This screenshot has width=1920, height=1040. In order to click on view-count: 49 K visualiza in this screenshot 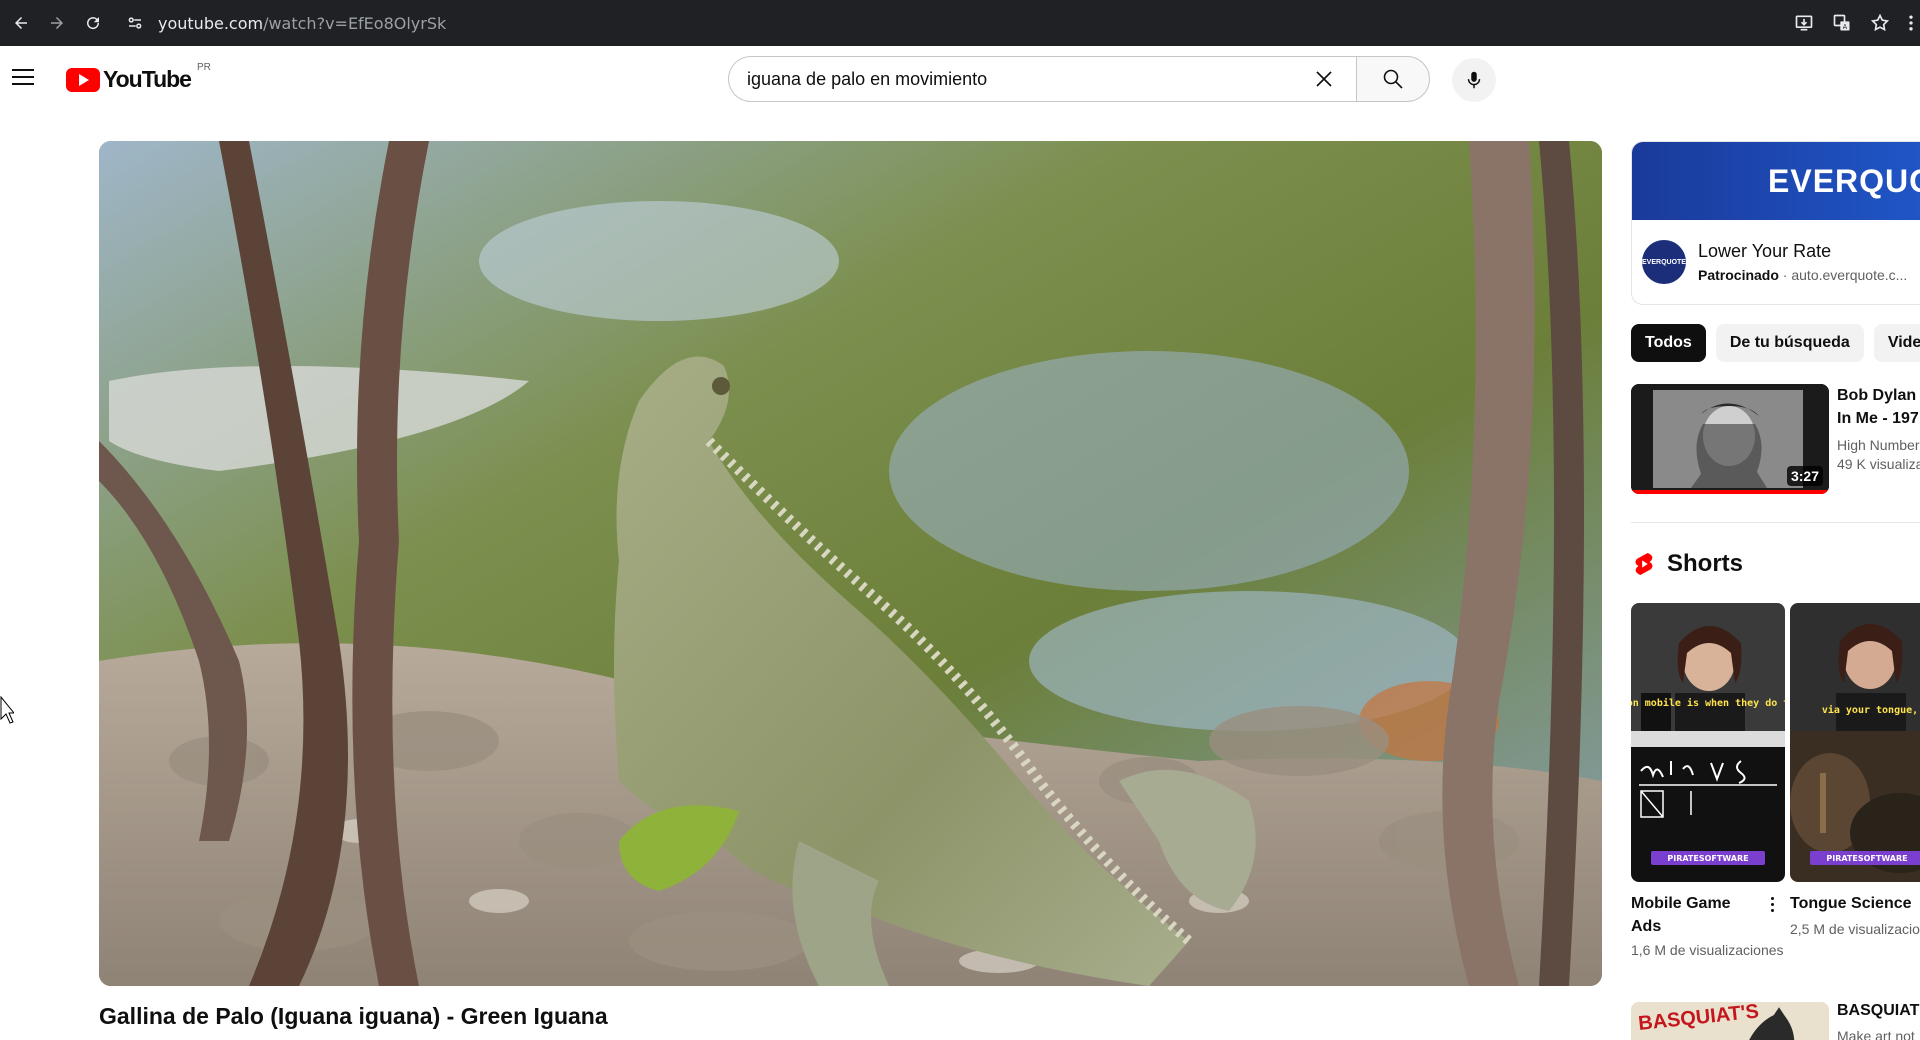, I will do `click(1878, 464)`.